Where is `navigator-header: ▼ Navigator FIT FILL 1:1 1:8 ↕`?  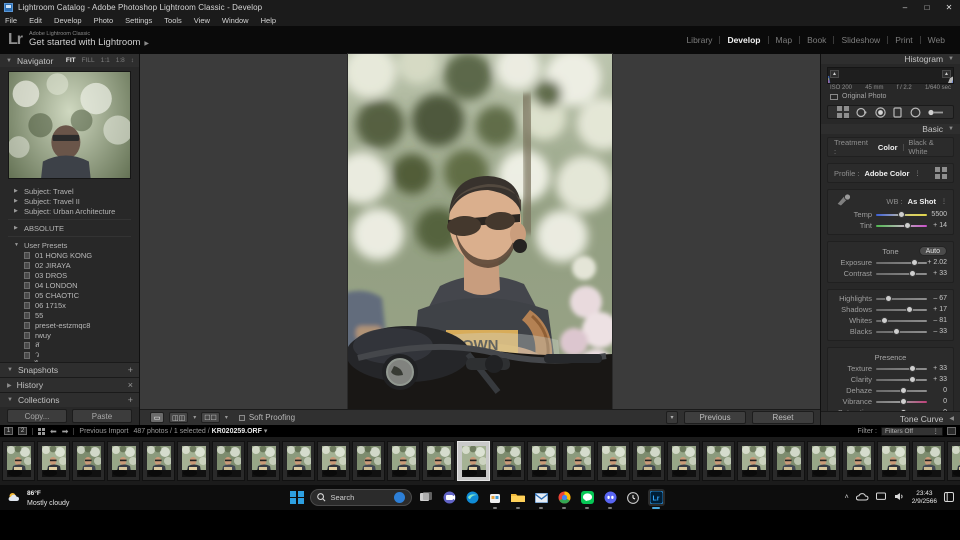
navigator-header: ▼ Navigator FIT FILL 1:1 1:8 ↕ is located at coordinates (69, 60).